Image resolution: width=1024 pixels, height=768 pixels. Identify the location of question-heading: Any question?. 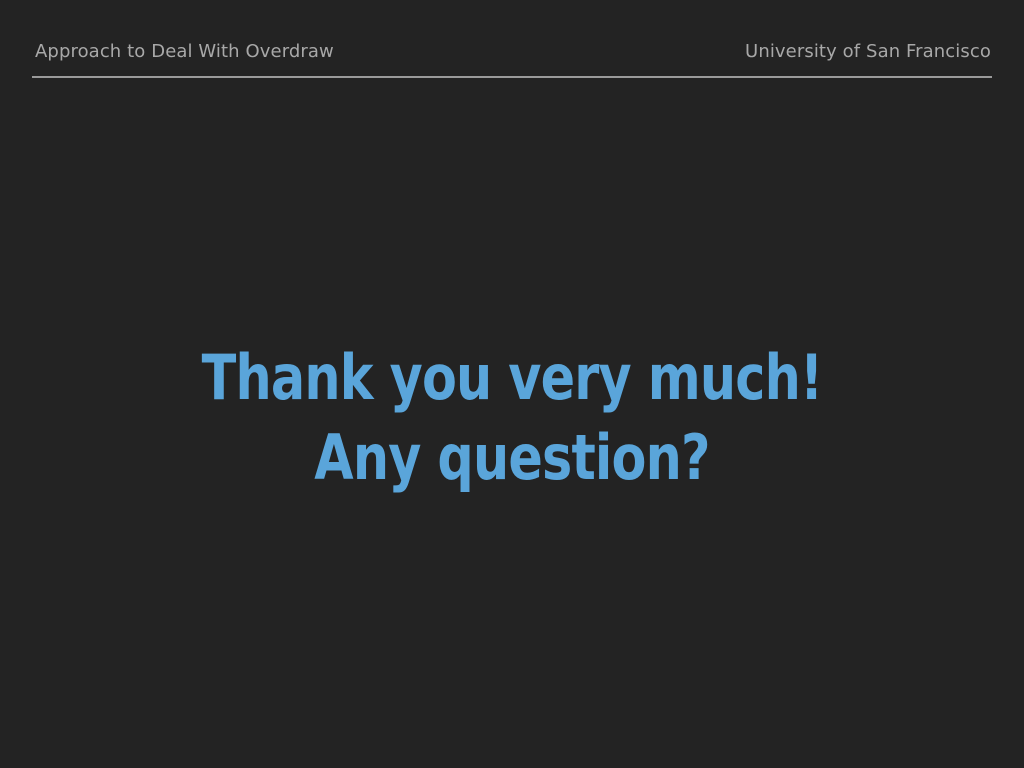
(512, 457).